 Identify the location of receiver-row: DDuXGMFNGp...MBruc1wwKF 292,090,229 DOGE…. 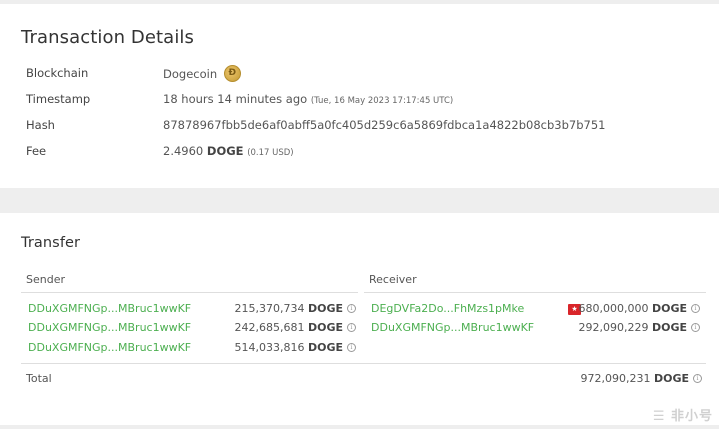
(535, 329).